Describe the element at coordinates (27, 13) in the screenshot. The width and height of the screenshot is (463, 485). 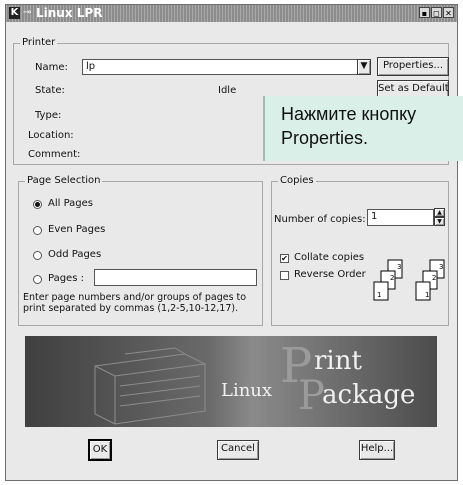
I see `pin-icon: ⊸` at that location.